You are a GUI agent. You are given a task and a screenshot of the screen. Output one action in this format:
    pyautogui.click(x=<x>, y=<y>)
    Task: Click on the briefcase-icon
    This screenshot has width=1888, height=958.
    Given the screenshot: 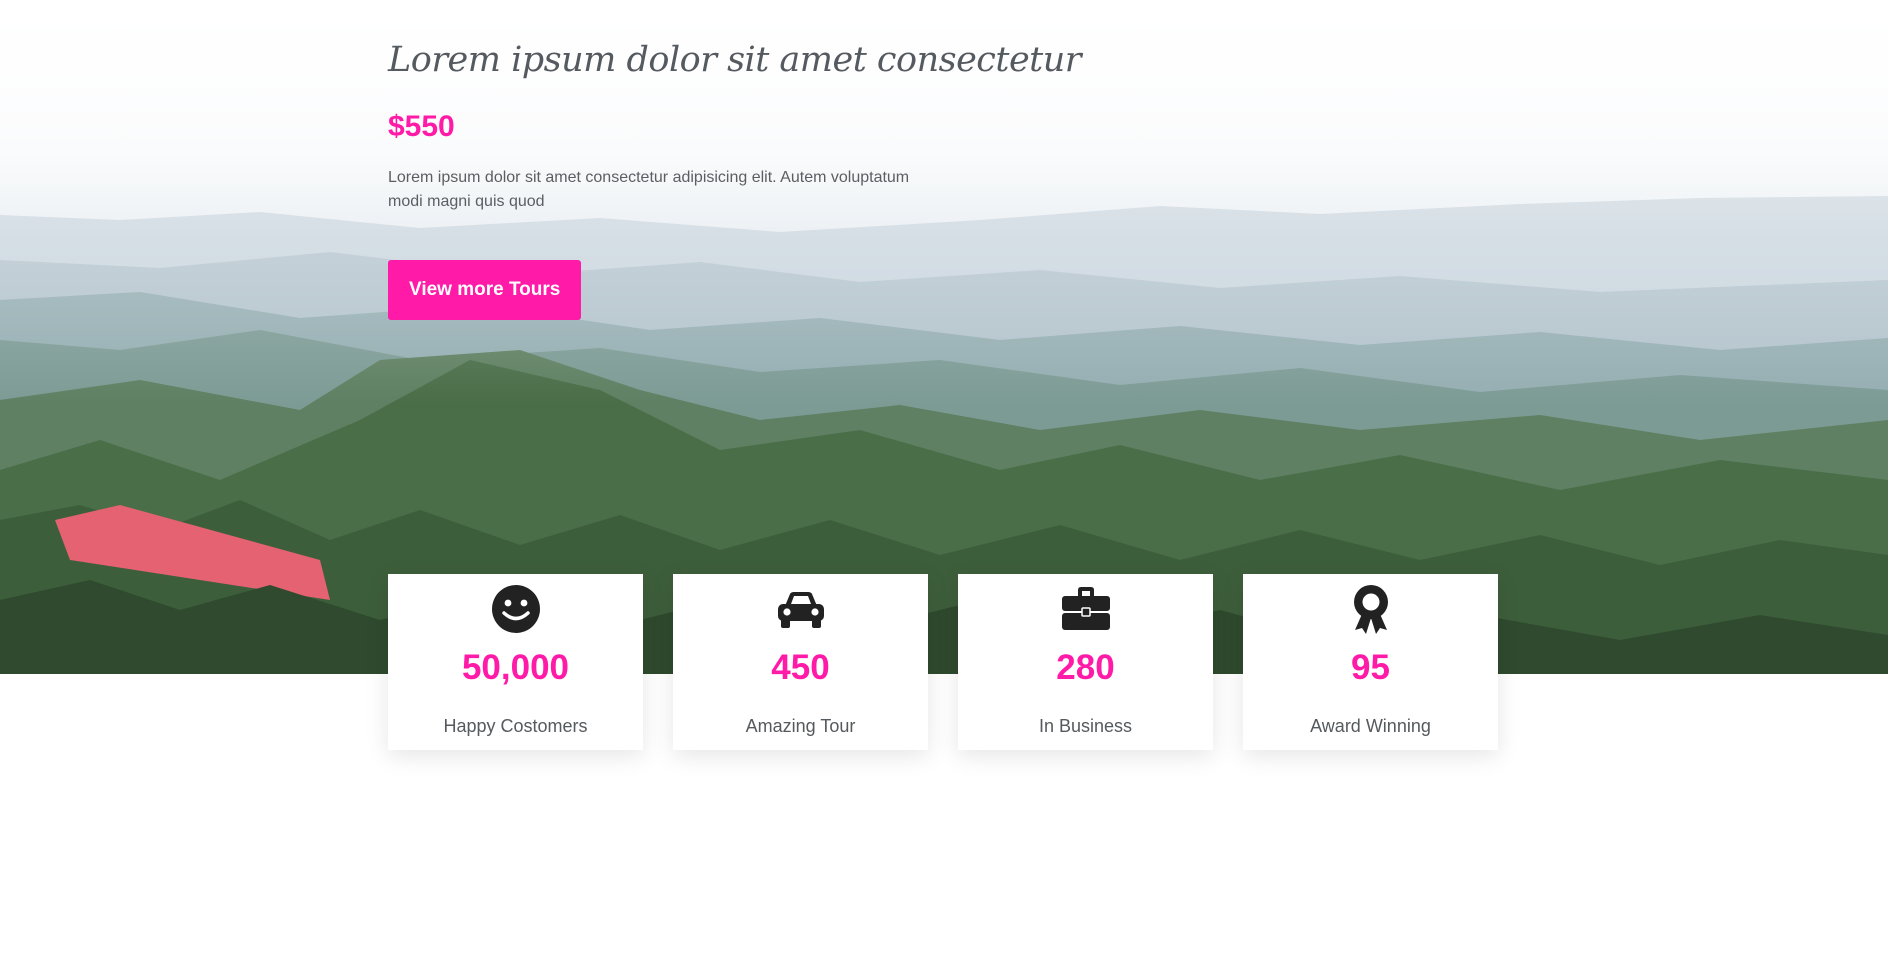 What is the action you would take?
    pyautogui.click(x=1085, y=610)
    